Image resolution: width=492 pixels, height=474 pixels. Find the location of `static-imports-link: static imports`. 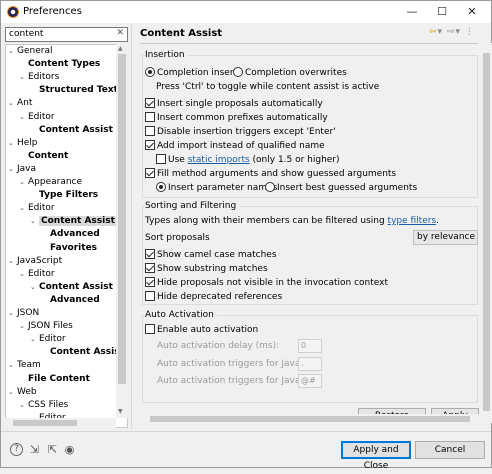

static-imports-link: static imports is located at coordinates (219, 160).